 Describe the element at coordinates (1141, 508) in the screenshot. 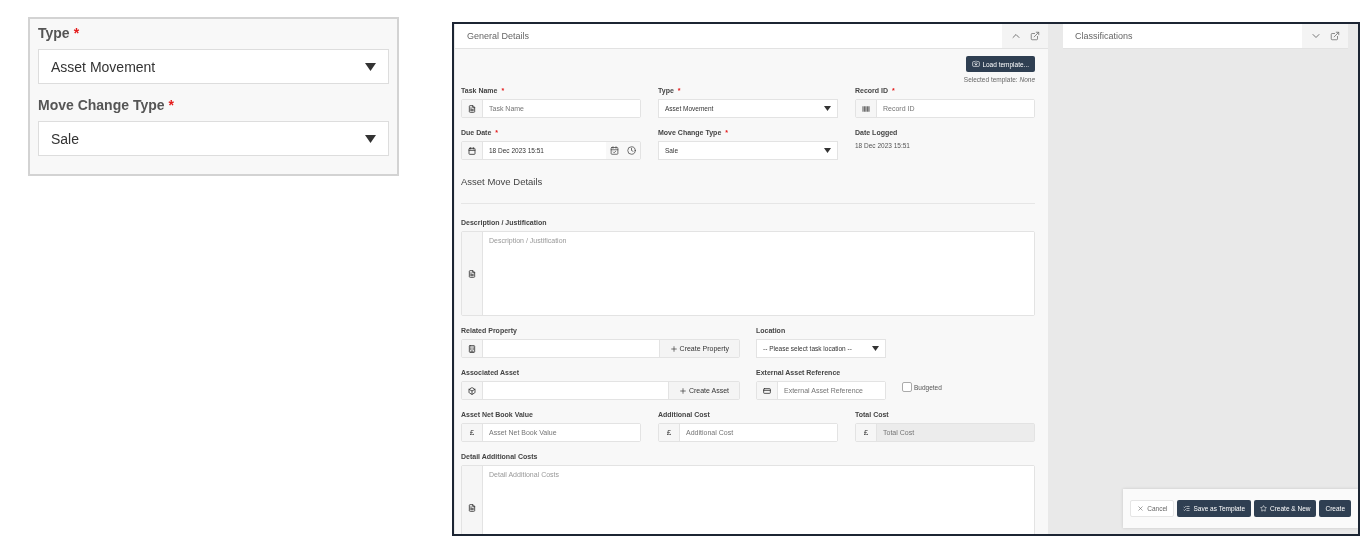

I see `close-icon` at that location.